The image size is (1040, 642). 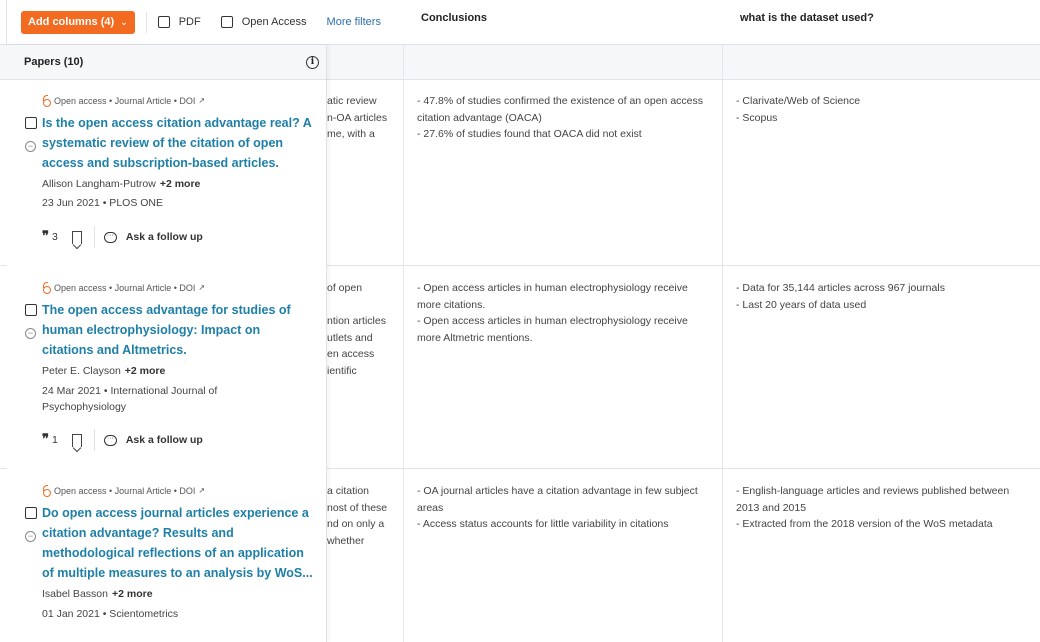 I want to click on fragment-line: of open, so click(x=345, y=288).